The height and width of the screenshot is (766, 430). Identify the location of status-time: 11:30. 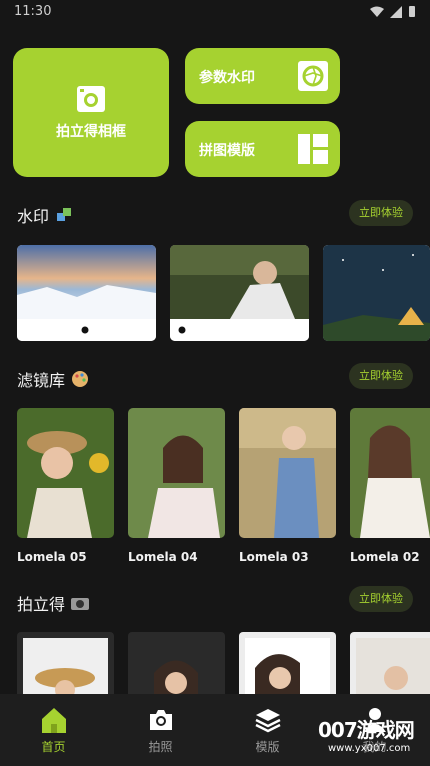
(33, 11).